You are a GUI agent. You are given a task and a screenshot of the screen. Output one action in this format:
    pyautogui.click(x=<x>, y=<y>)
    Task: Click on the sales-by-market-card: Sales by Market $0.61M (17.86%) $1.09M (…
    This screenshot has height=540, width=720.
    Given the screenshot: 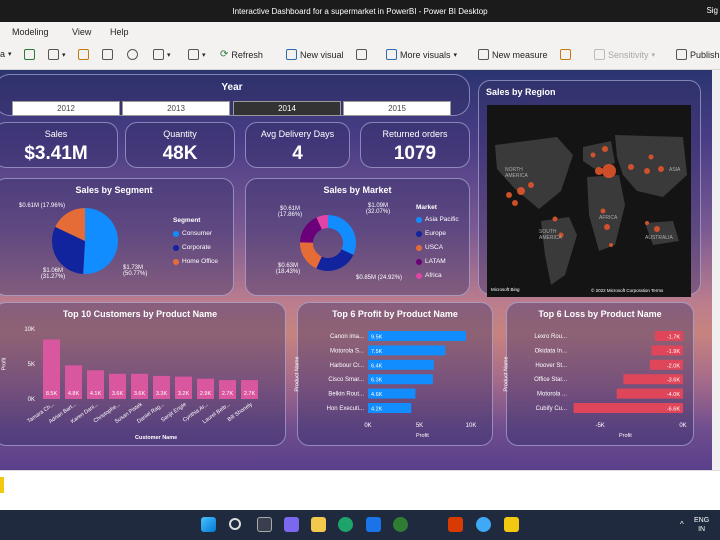 What is the action you would take?
    pyautogui.click(x=357, y=237)
    